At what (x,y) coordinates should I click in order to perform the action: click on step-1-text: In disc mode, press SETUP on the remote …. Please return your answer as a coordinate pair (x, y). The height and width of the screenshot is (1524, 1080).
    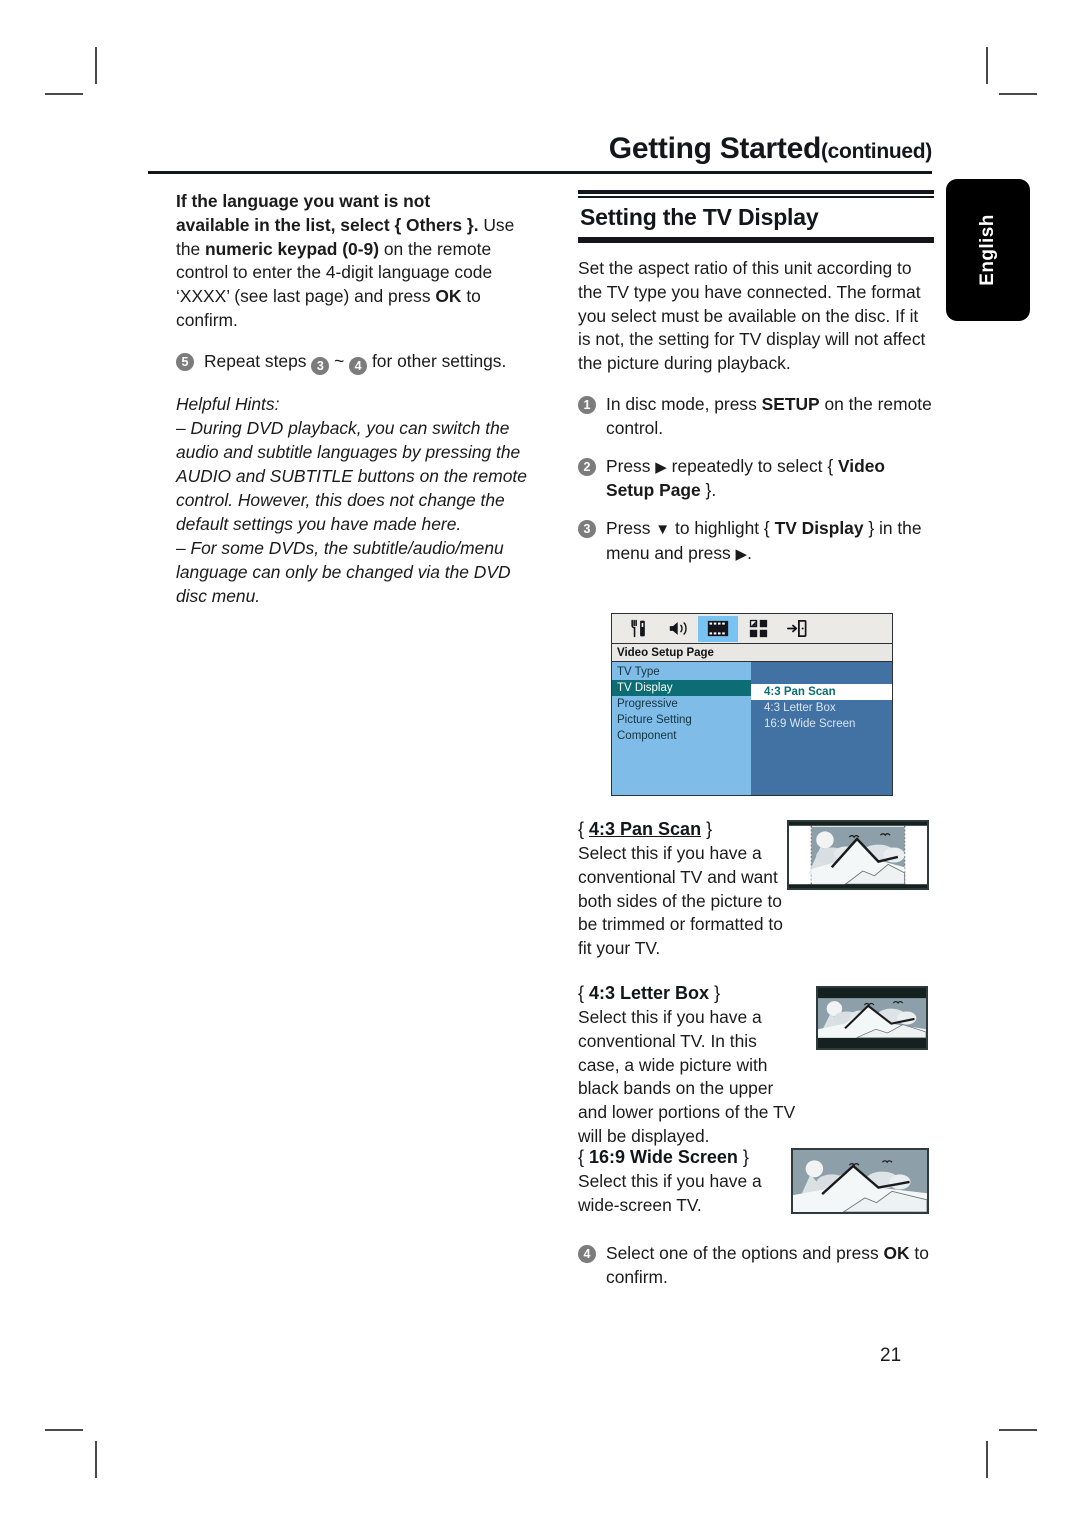
    Looking at the image, I should click on (769, 416).